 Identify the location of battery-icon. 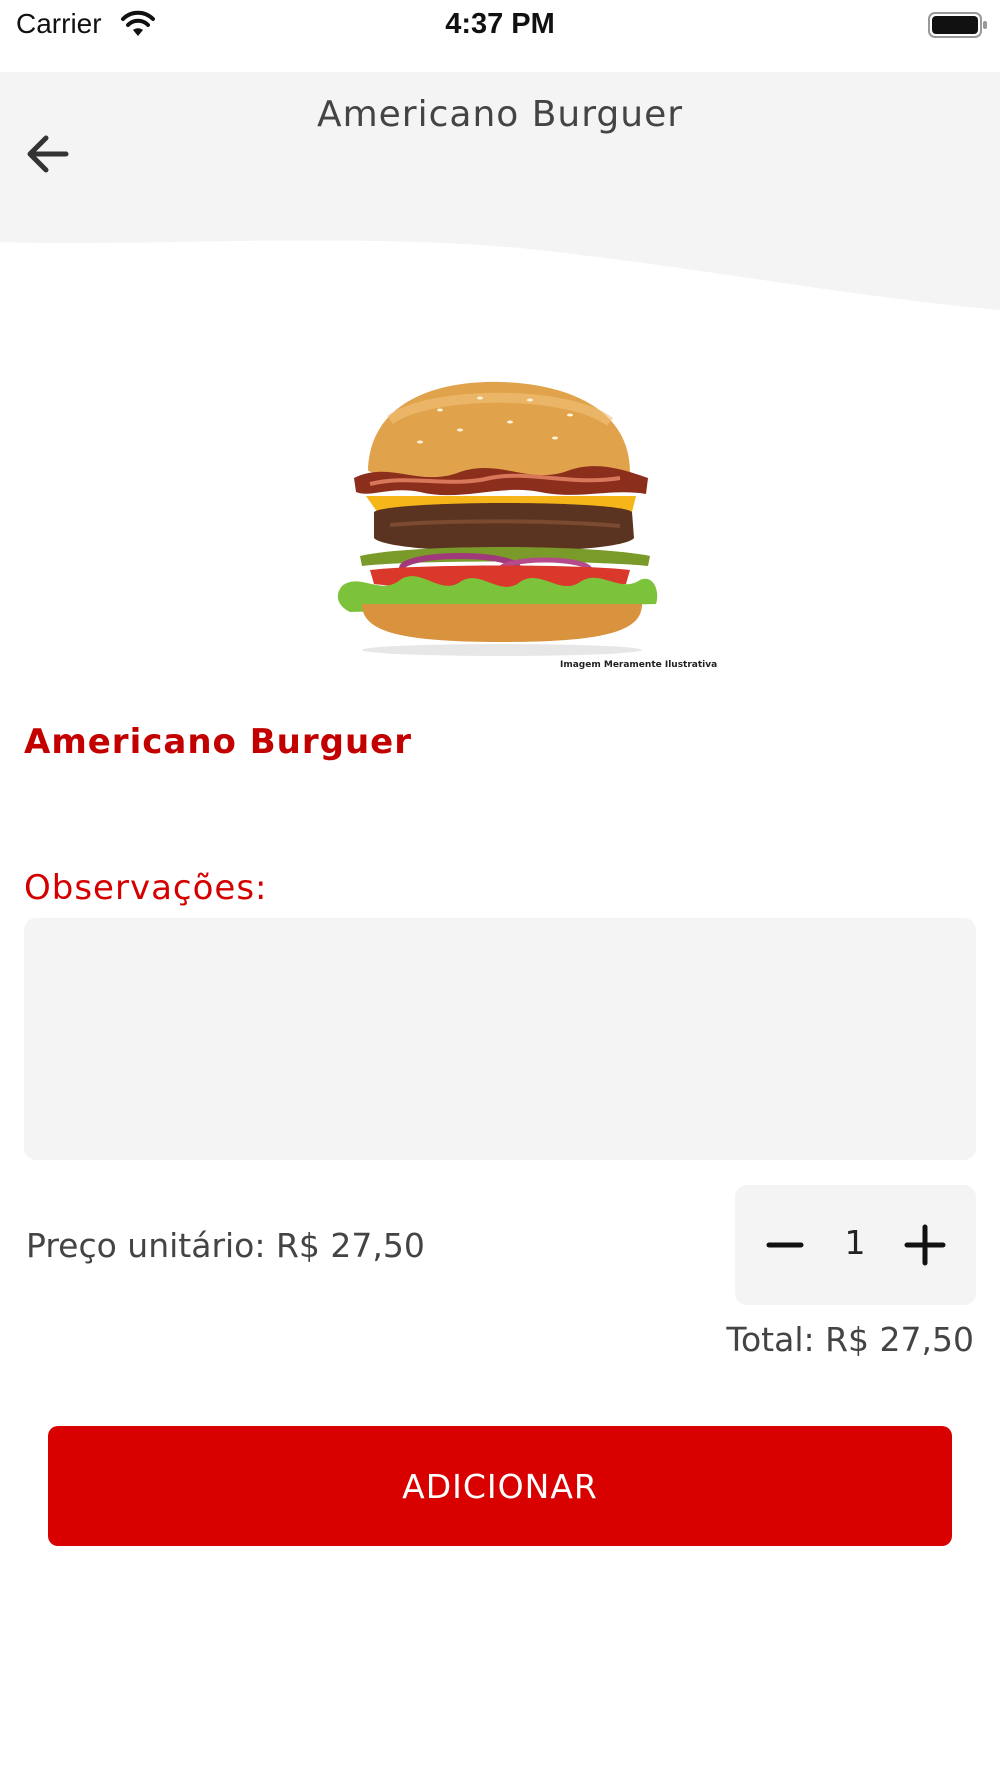
(957, 25).